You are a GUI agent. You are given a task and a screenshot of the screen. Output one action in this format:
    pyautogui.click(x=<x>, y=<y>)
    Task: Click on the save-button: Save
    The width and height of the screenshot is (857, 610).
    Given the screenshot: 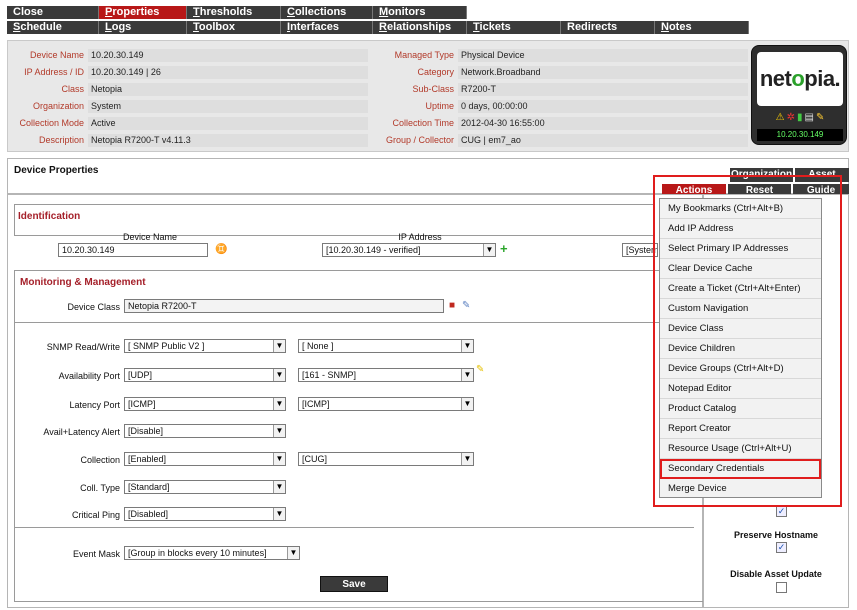 What is the action you would take?
    pyautogui.click(x=354, y=584)
    